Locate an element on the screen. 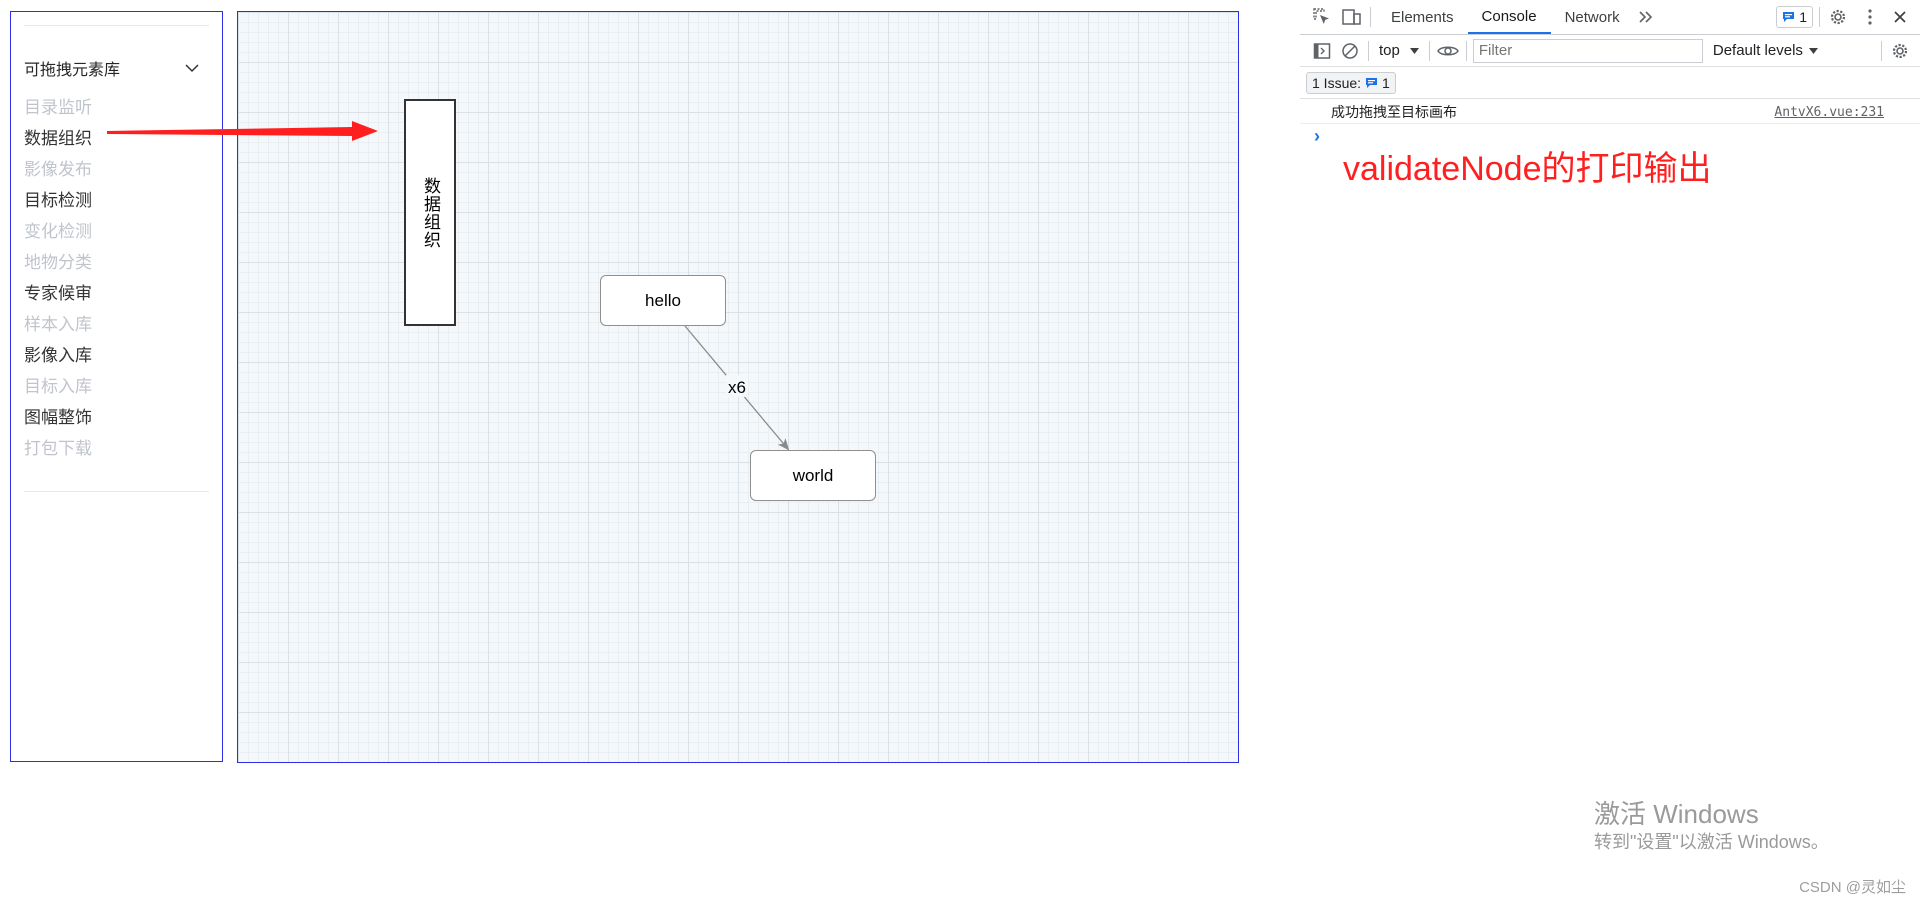 This screenshot has height=902, width=1920. context-selector: top is located at coordinates (1399, 50).